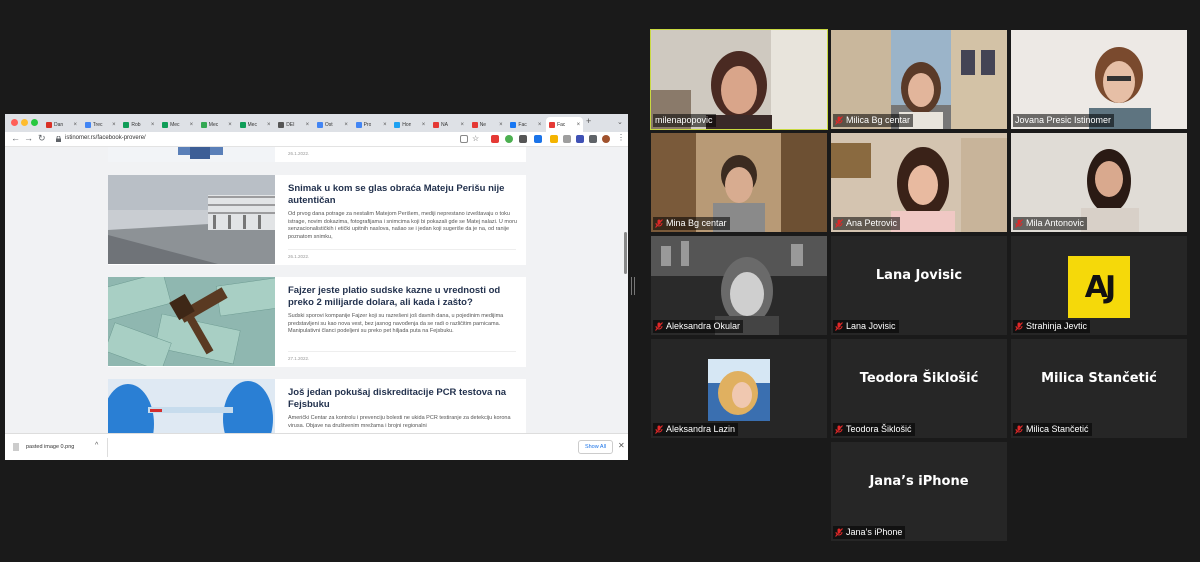  Describe the element at coordinates (621, 445) in the screenshot. I see `close-icon: ✕` at that location.